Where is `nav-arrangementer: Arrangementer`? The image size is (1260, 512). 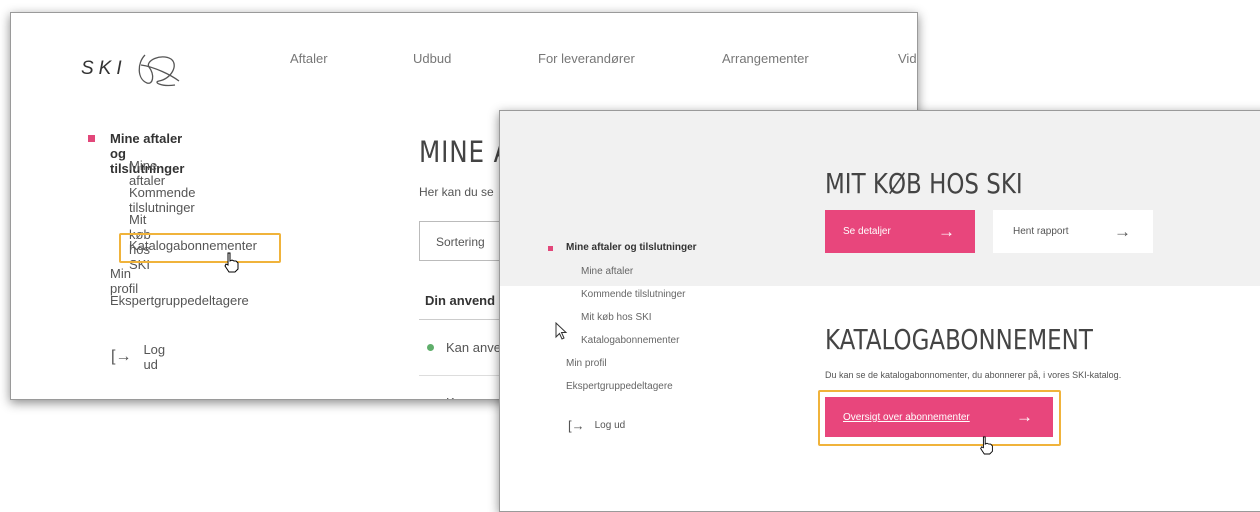
nav-arrangementer: Arrangementer is located at coordinates (765, 58).